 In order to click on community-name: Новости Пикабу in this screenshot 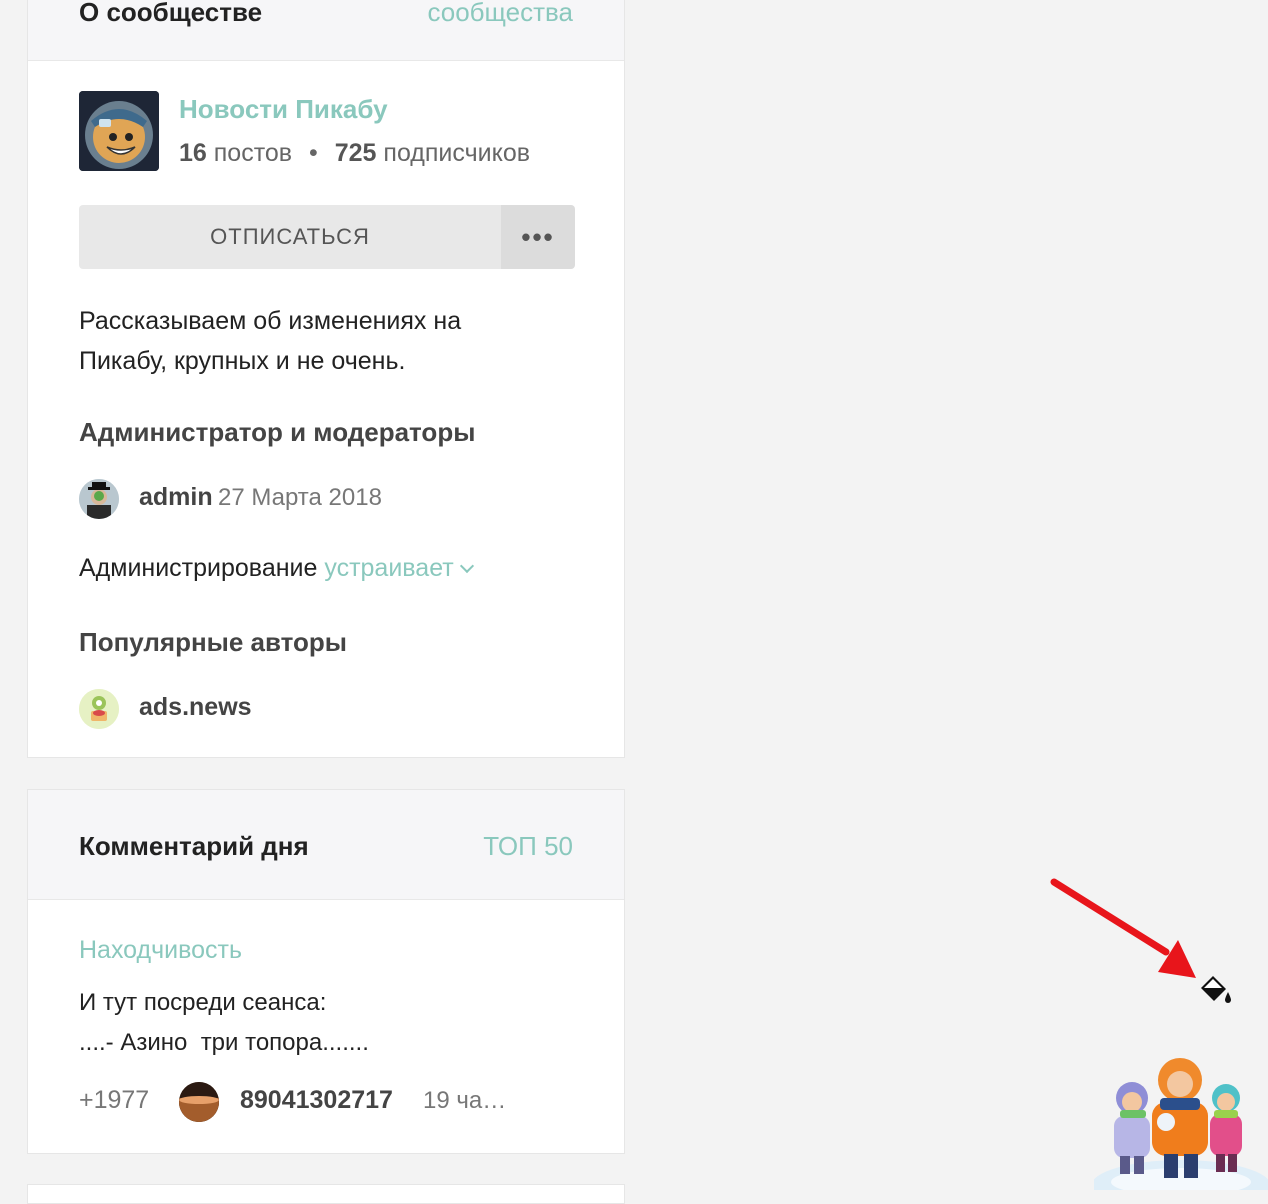, I will do `click(283, 109)`.